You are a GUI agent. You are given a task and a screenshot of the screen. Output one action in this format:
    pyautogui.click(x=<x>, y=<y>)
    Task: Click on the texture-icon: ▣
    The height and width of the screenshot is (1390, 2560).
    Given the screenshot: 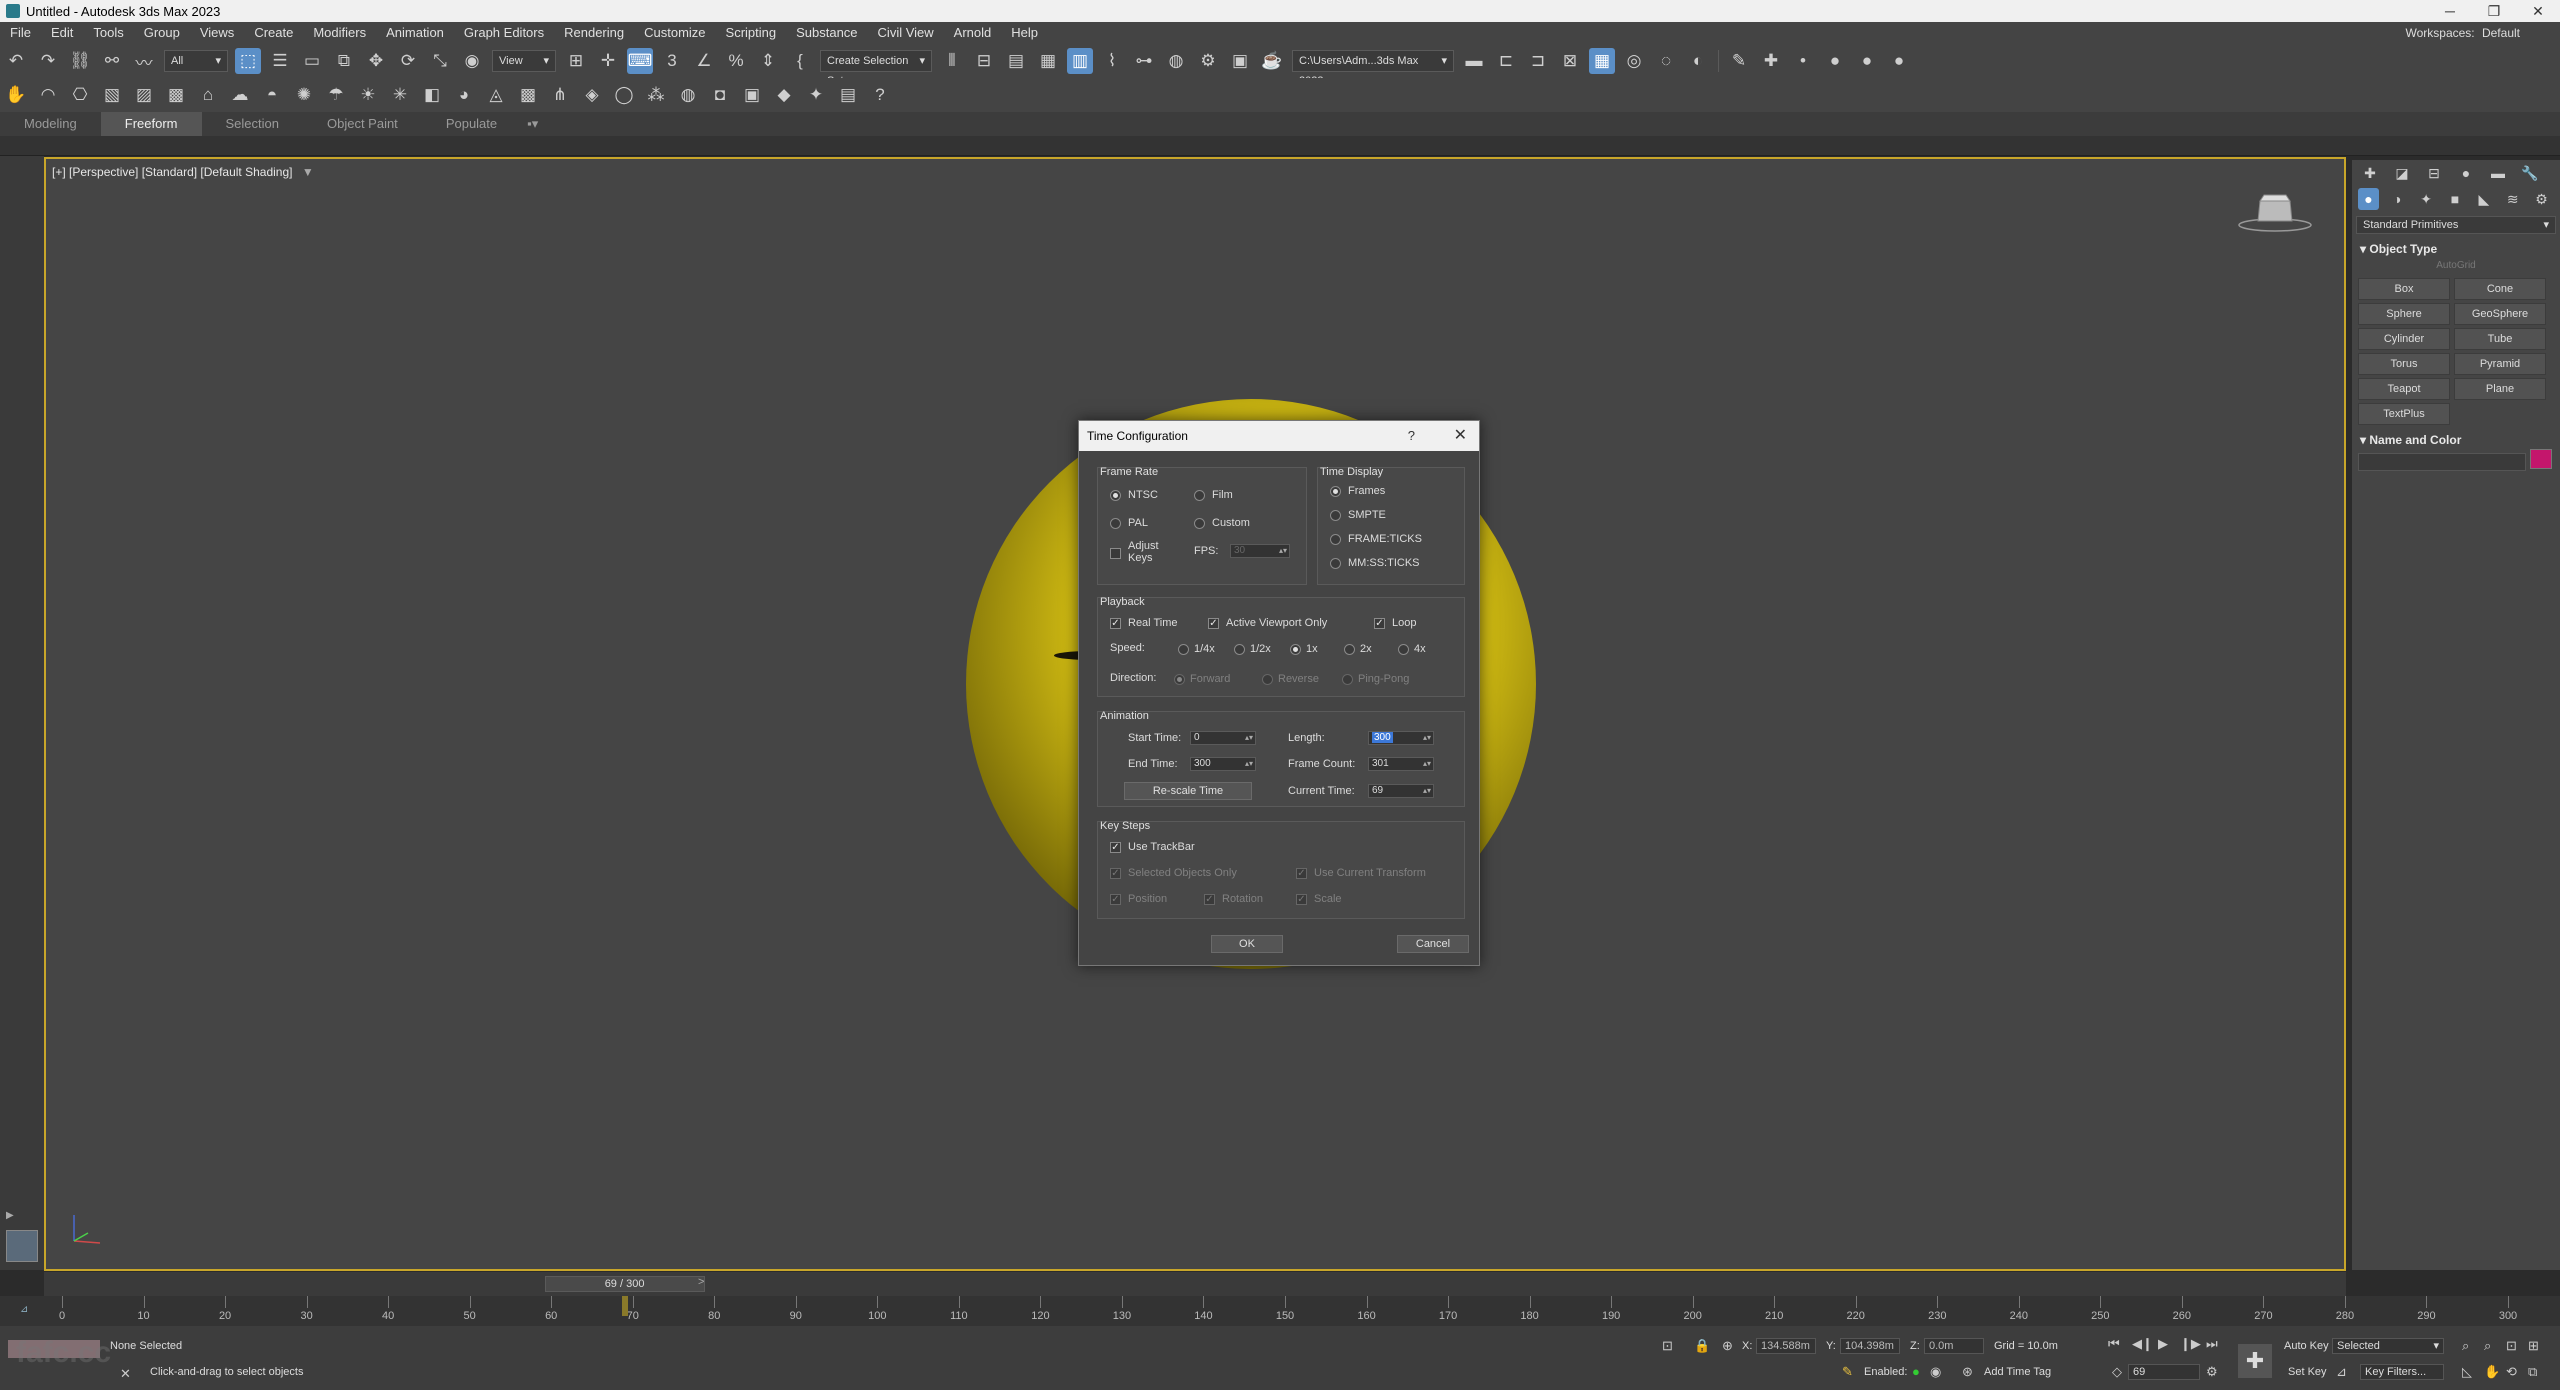 What is the action you would take?
    pyautogui.click(x=752, y=95)
    